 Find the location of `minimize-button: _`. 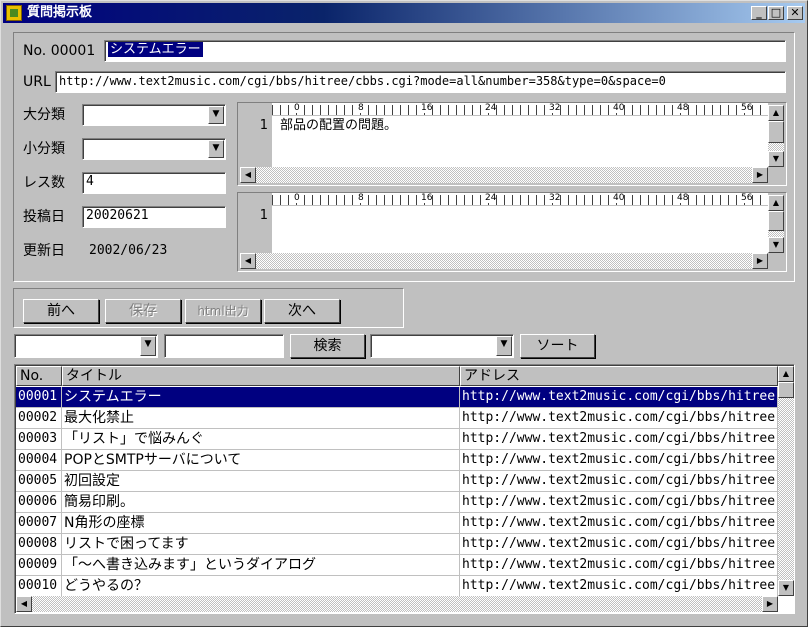

minimize-button: _ is located at coordinates (759, 13).